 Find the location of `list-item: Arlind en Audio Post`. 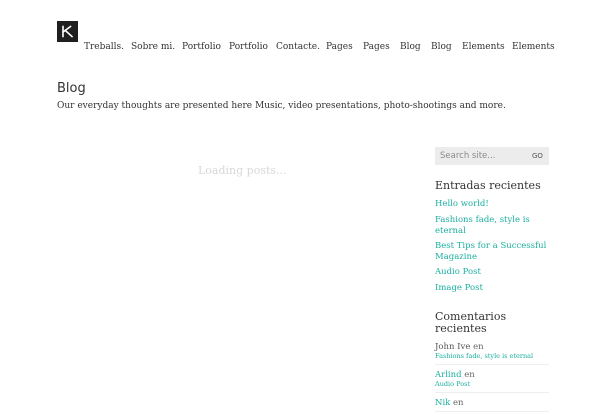

list-item: Arlind en Audio Post is located at coordinates (492, 381).